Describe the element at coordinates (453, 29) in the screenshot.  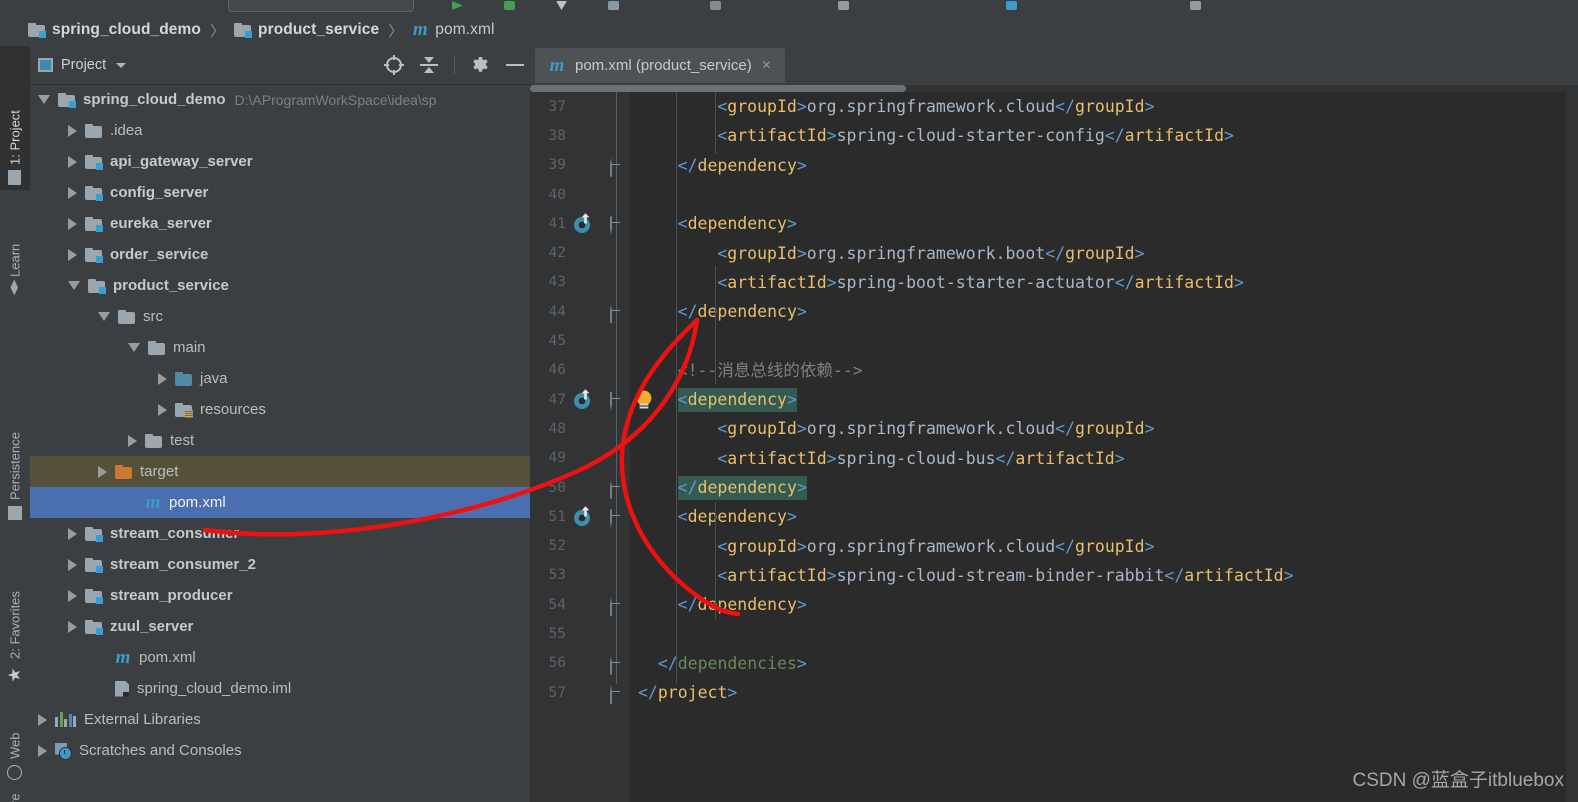
I see `breadcrumb-item-file: m pom.xml` at that location.